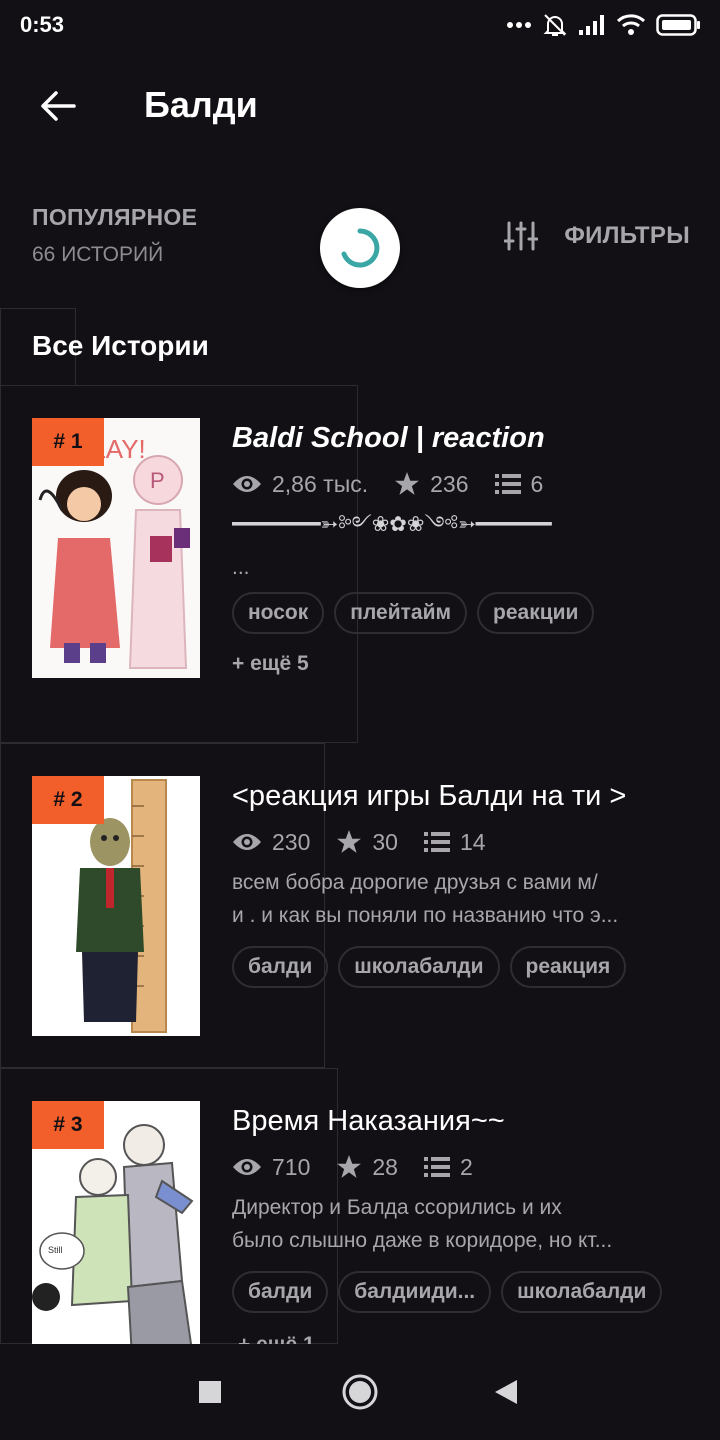  I want to click on status-icons, so click(604, 25).